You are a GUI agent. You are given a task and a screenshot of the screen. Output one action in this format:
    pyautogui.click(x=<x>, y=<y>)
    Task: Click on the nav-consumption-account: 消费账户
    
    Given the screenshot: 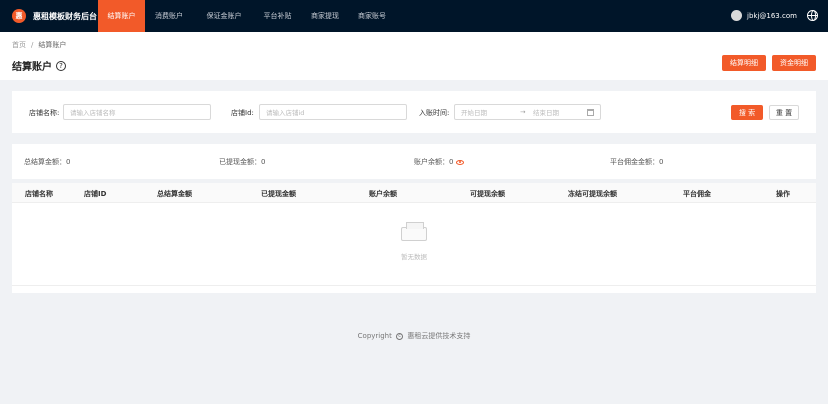 What is the action you would take?
    pyautogui.click(x=169, y=16)
    